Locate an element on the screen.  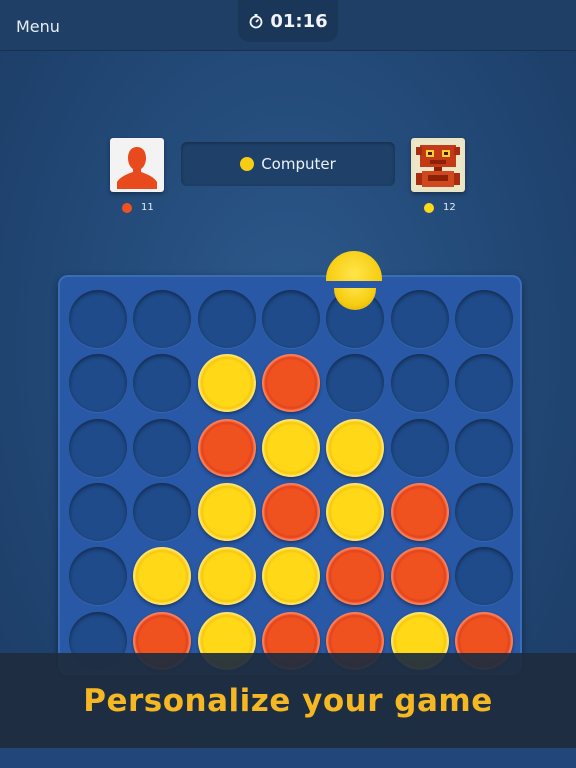
board-cell-r2-c1 is located at coordinates (98, 383).